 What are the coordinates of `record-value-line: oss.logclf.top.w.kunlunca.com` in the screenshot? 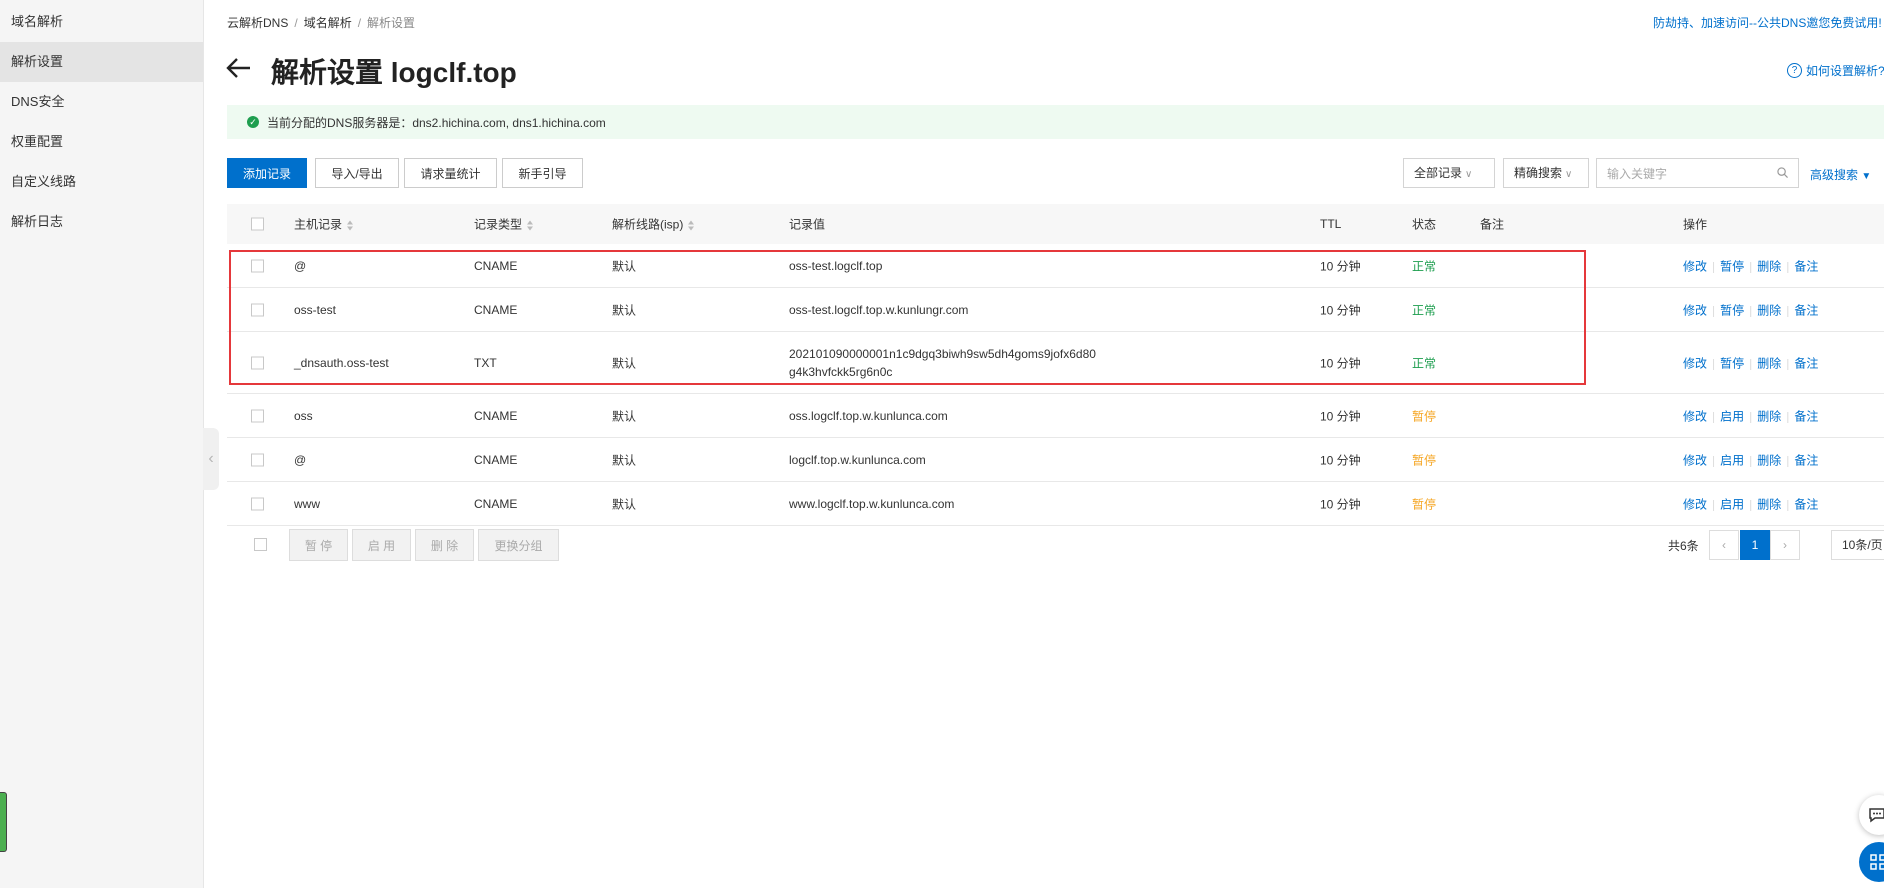 It's located at (868, 415).